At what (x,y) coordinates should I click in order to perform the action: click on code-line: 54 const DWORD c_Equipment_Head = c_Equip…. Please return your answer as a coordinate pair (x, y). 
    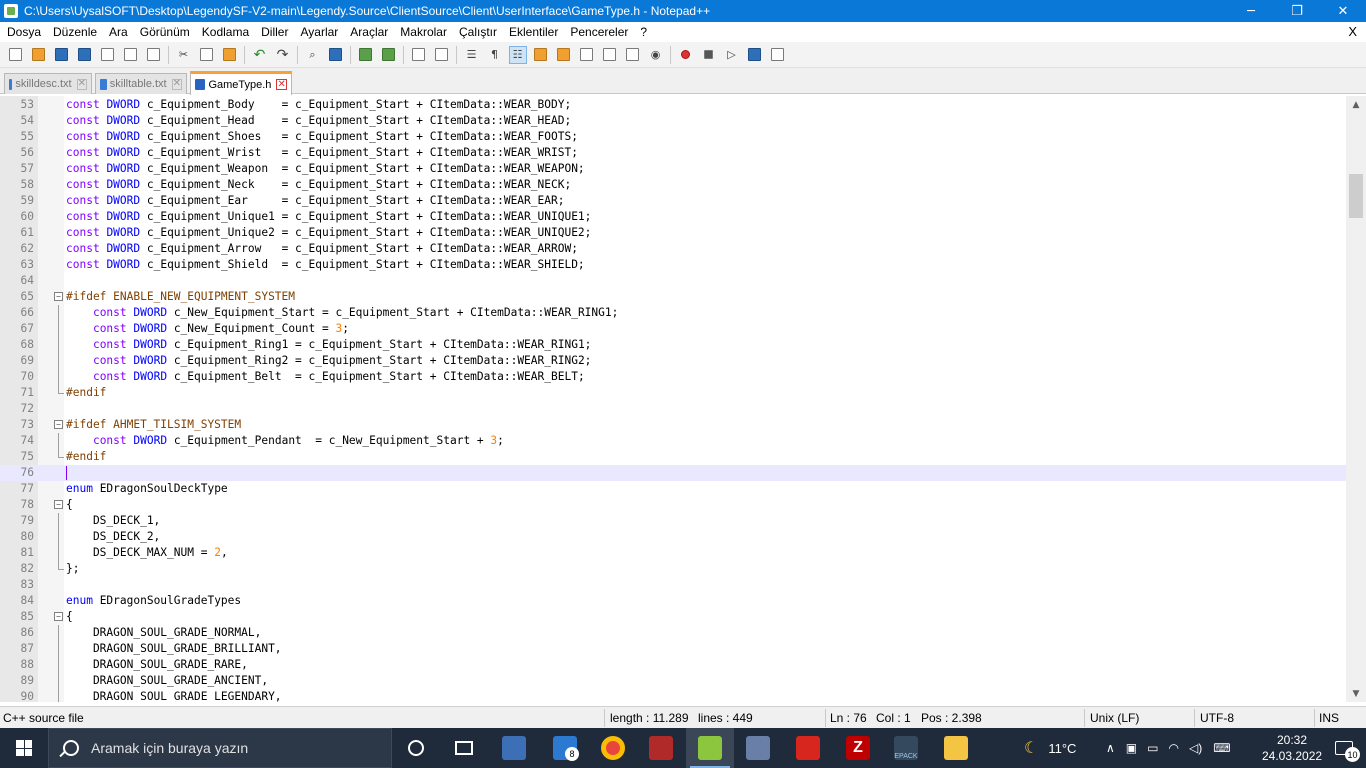
    Looking at the image, I should click on (673, 121).